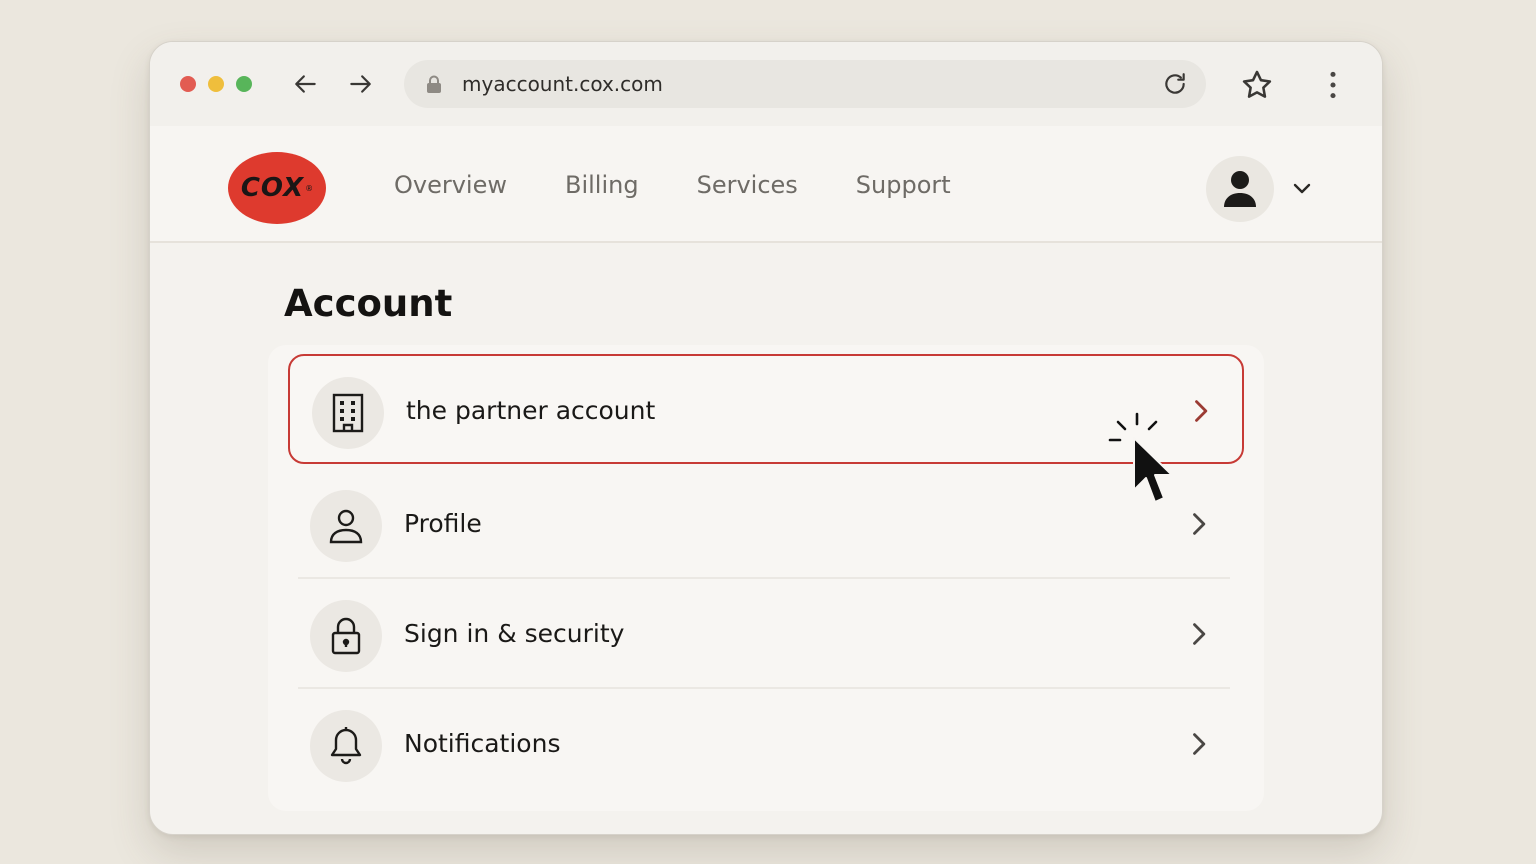  Describe the element at coordinates (766, 409) in the screenshot. I see `list-item-partner-account: the partner account` at that location.